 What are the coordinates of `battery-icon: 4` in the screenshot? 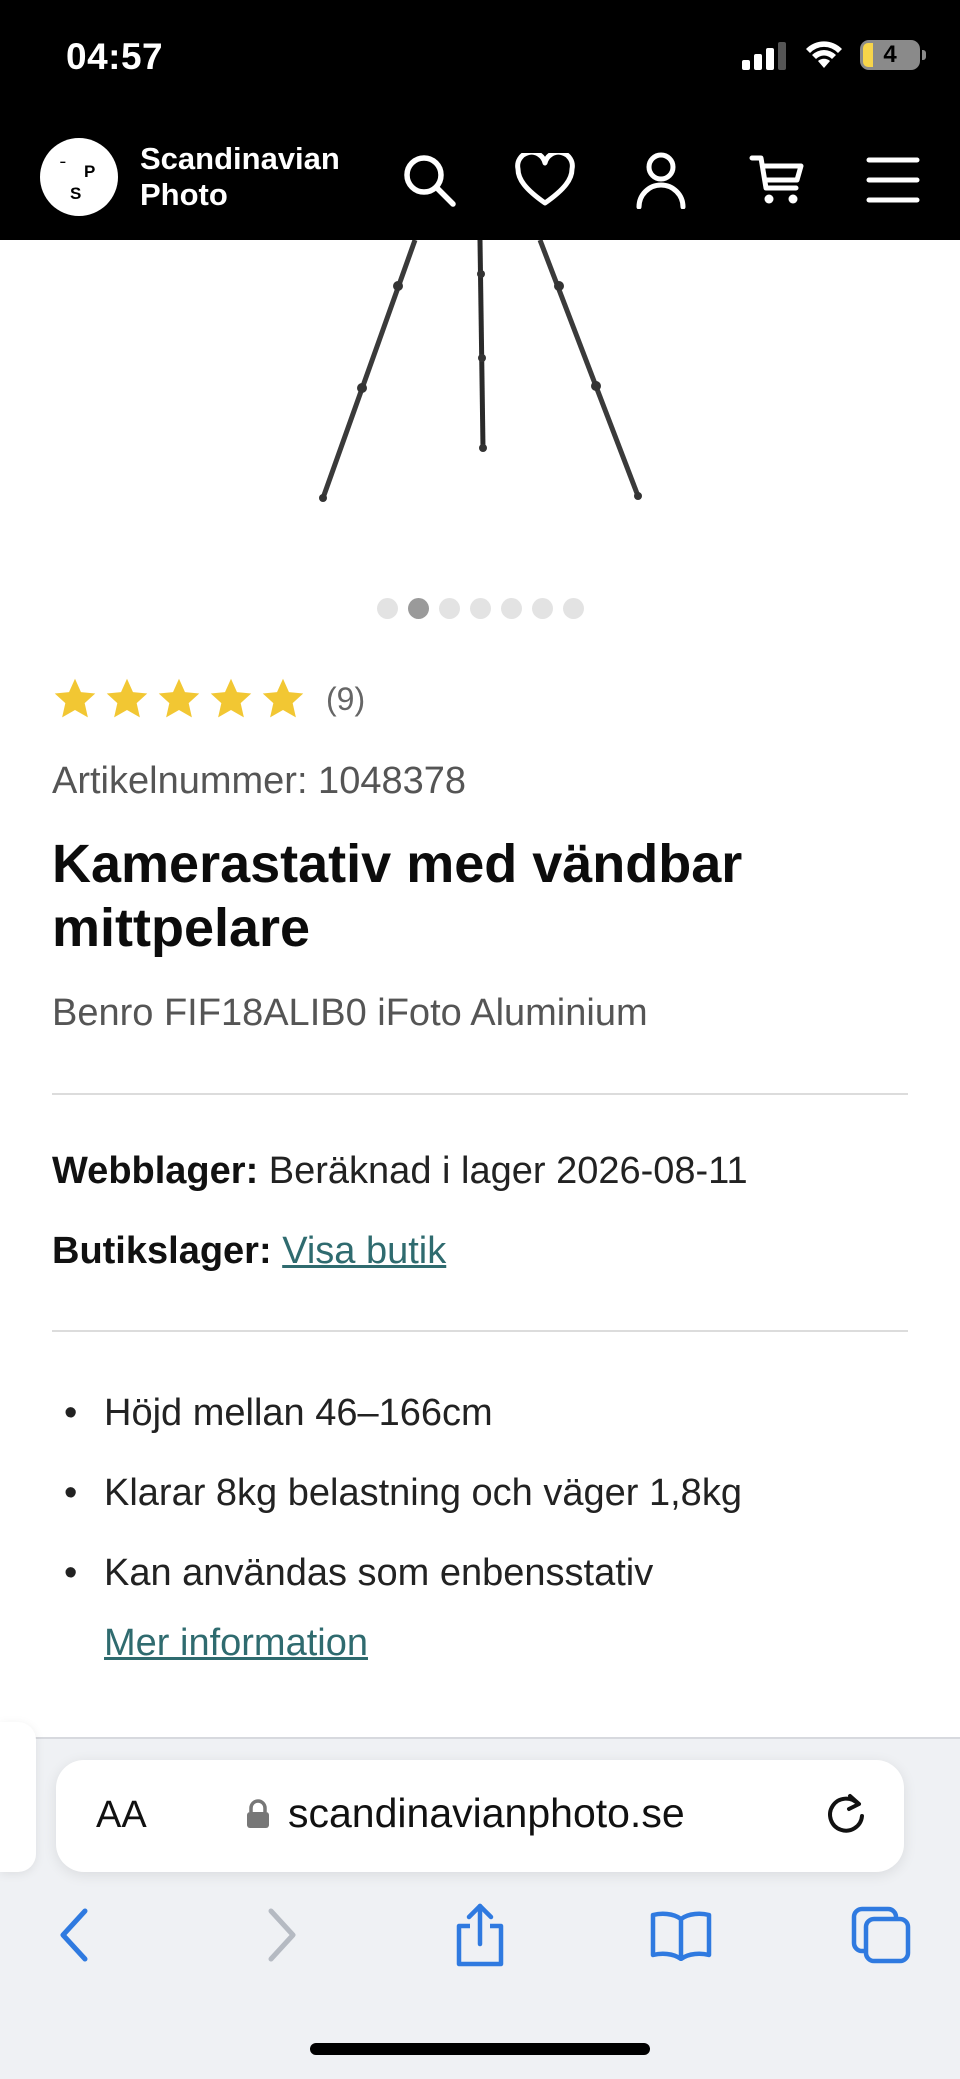 It's located at (893, 55).